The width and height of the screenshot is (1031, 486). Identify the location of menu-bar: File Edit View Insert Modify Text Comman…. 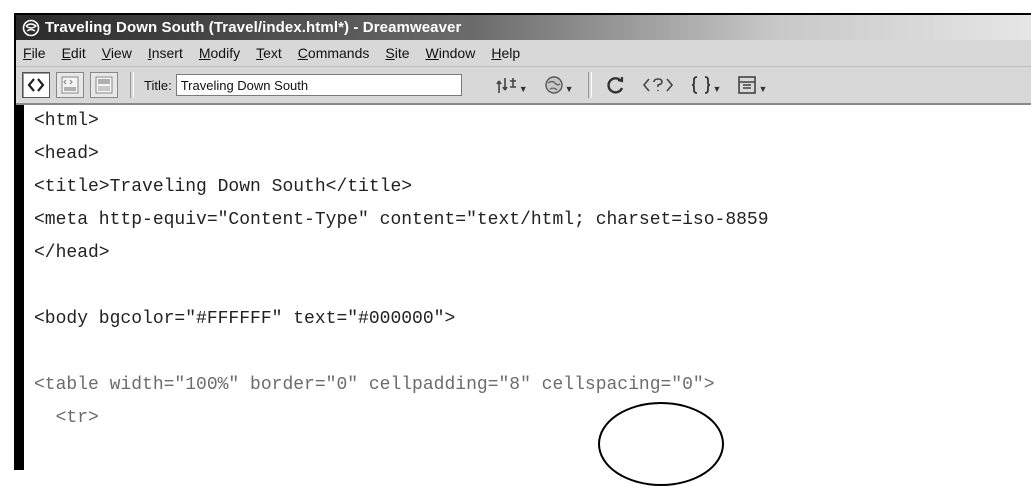
(523, 53).